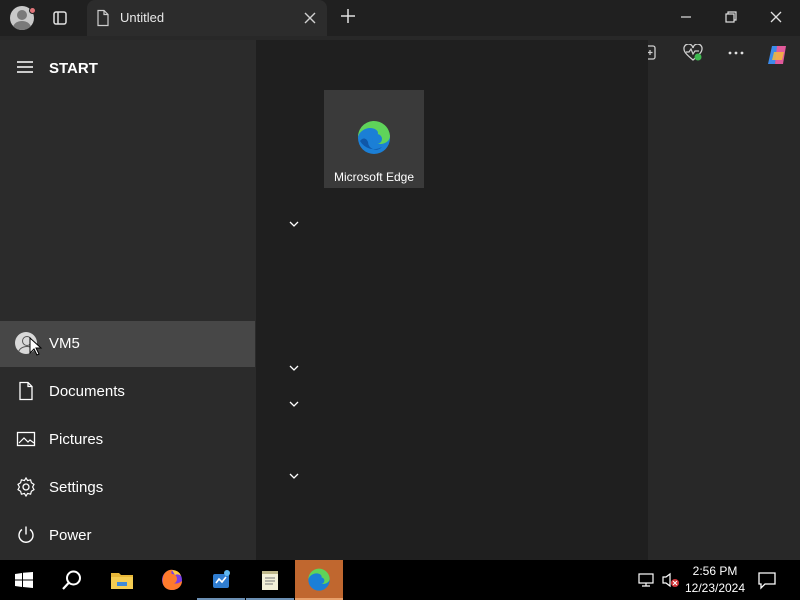  I want to click on taskbar: 2:56 PM 12/23/2024, so click(400, 580).